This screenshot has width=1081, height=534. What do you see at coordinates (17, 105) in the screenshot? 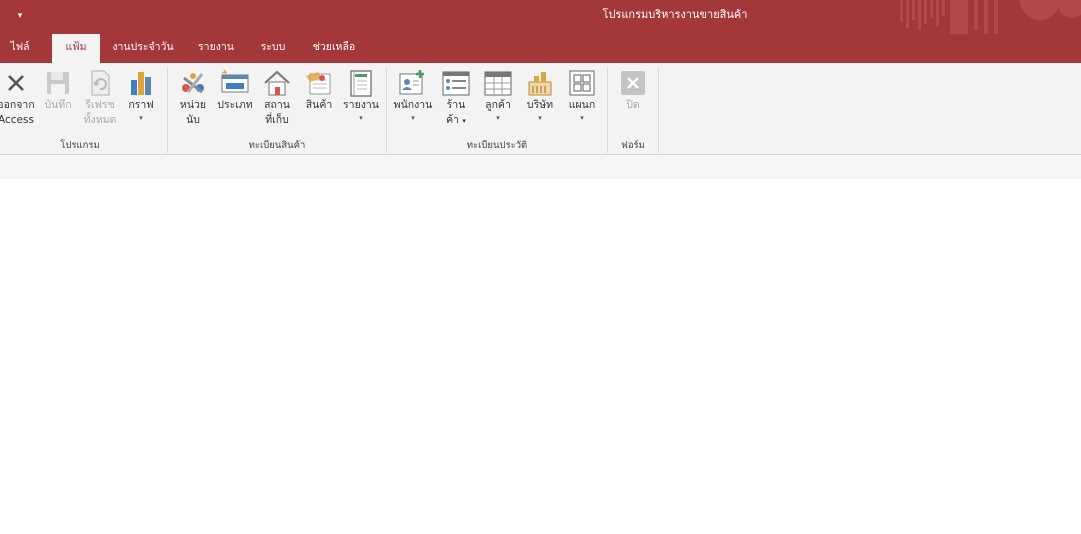
I see `exit-label-line1: ออกจาก` at bounding box center [17, 105].